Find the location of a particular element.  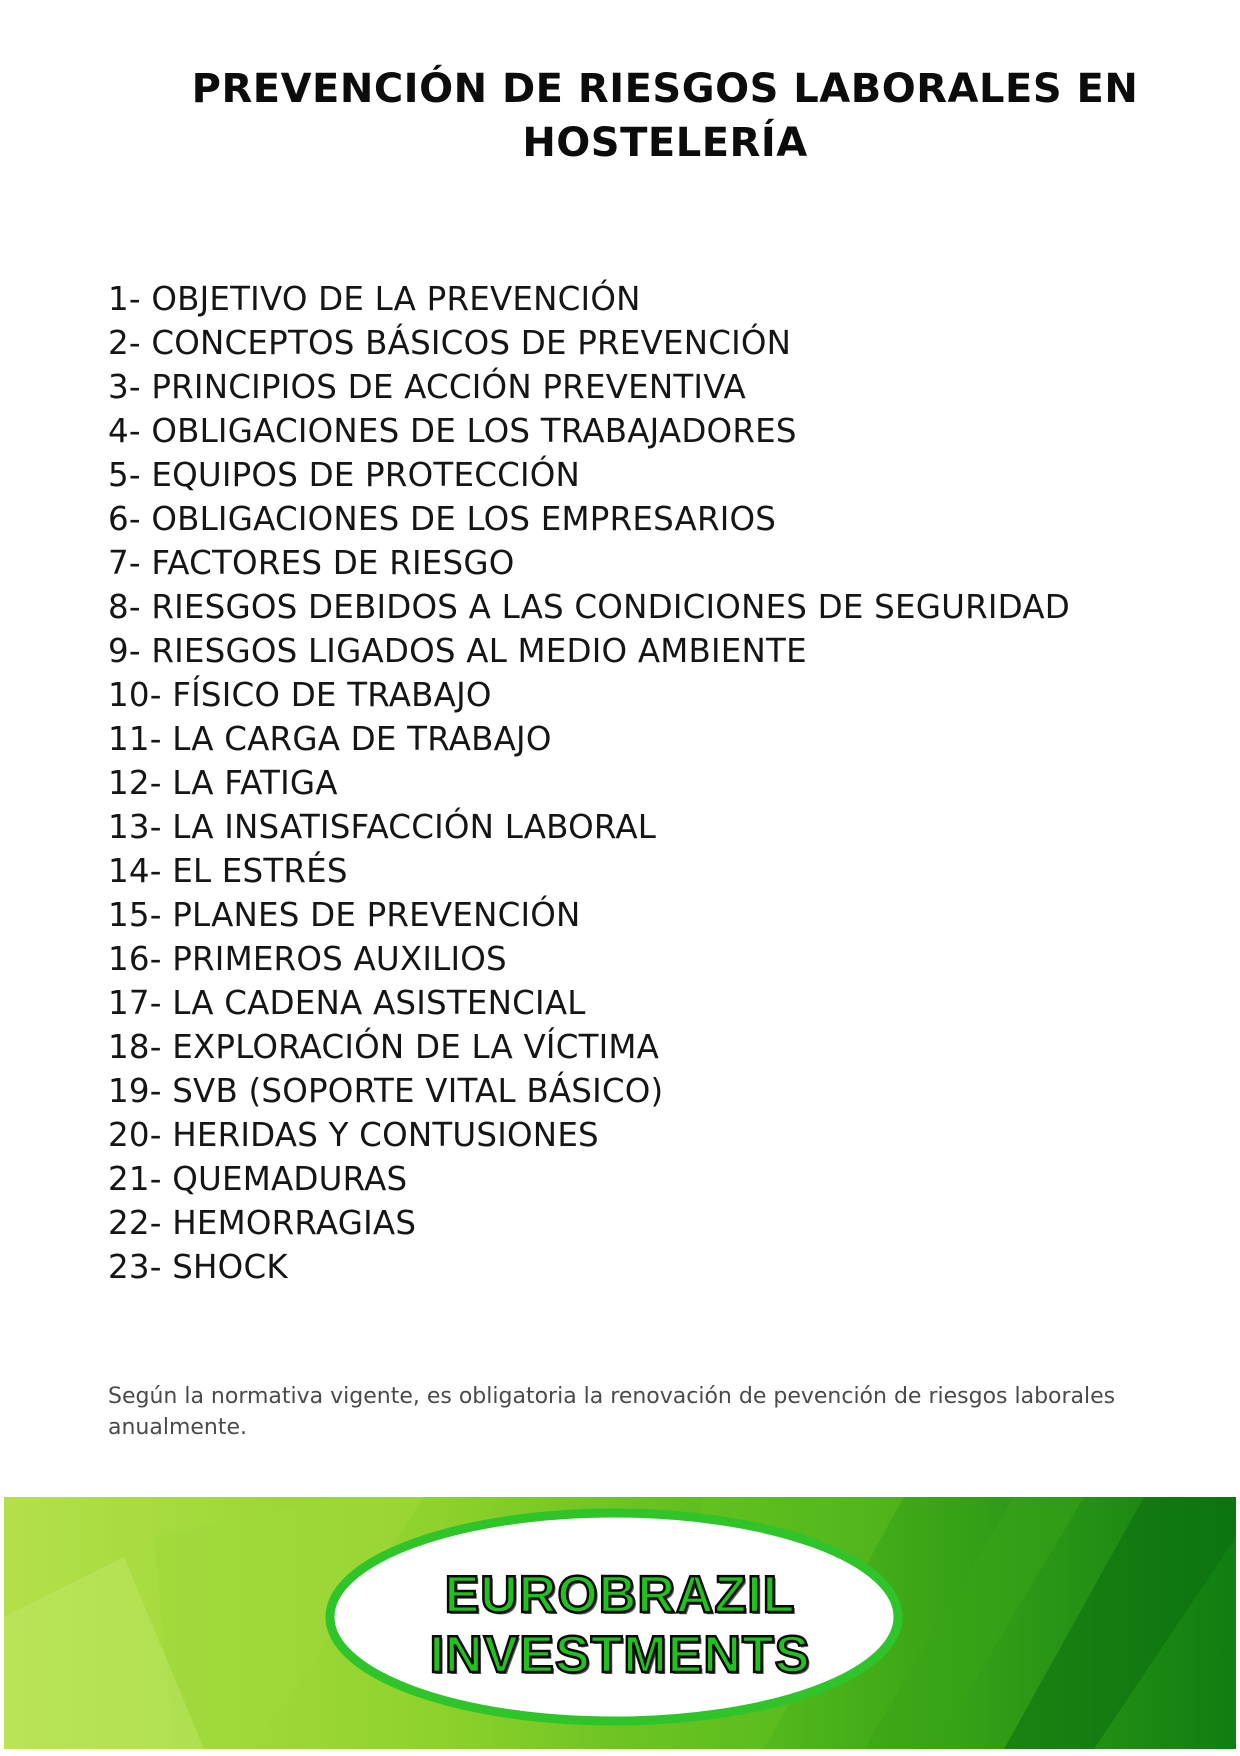

footer-banner: EUROBRAZIL INVESTMENTS is located at coordinates (620, 1623).